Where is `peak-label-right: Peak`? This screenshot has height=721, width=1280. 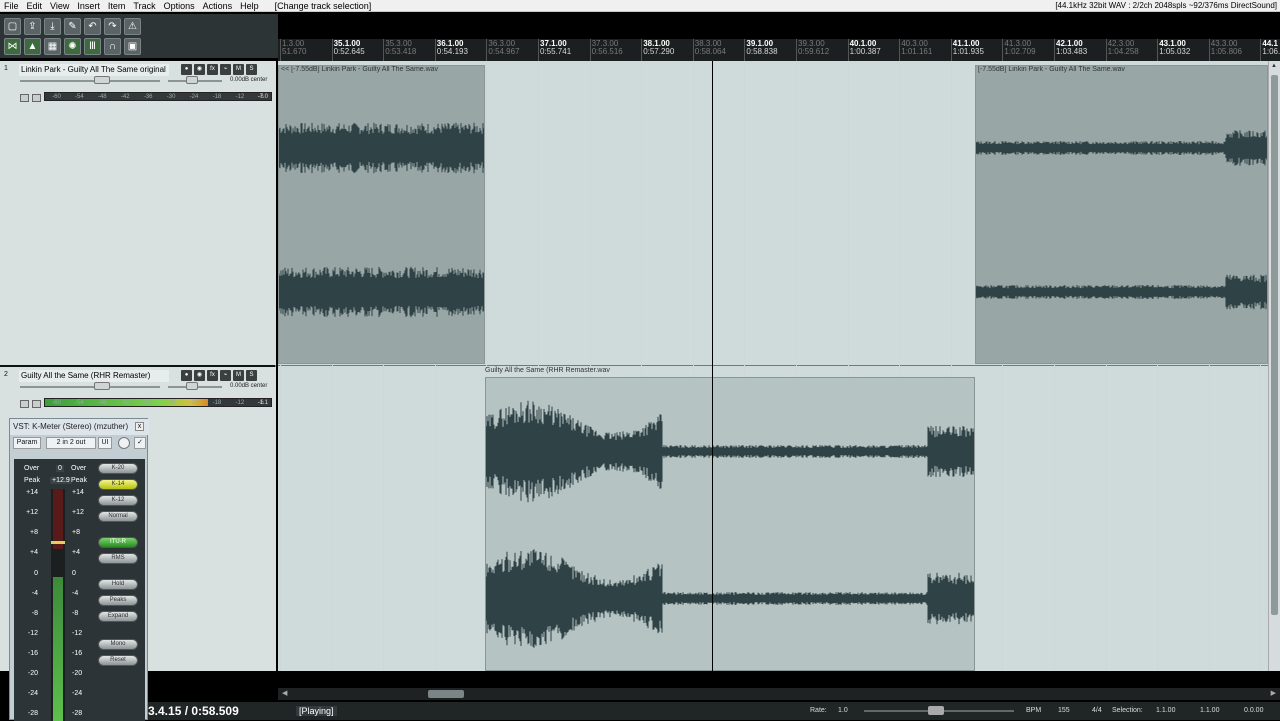
peak-label-right: Peak is located at coordinates (79, 480).